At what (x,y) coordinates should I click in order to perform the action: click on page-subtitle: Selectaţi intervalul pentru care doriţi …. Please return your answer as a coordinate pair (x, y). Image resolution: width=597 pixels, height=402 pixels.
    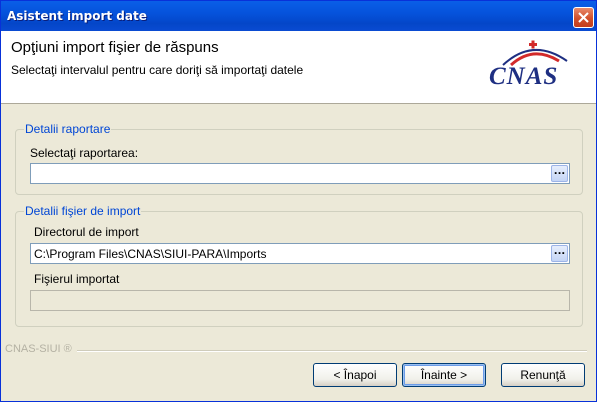
    Looking at the image, I should click on (157, 70).